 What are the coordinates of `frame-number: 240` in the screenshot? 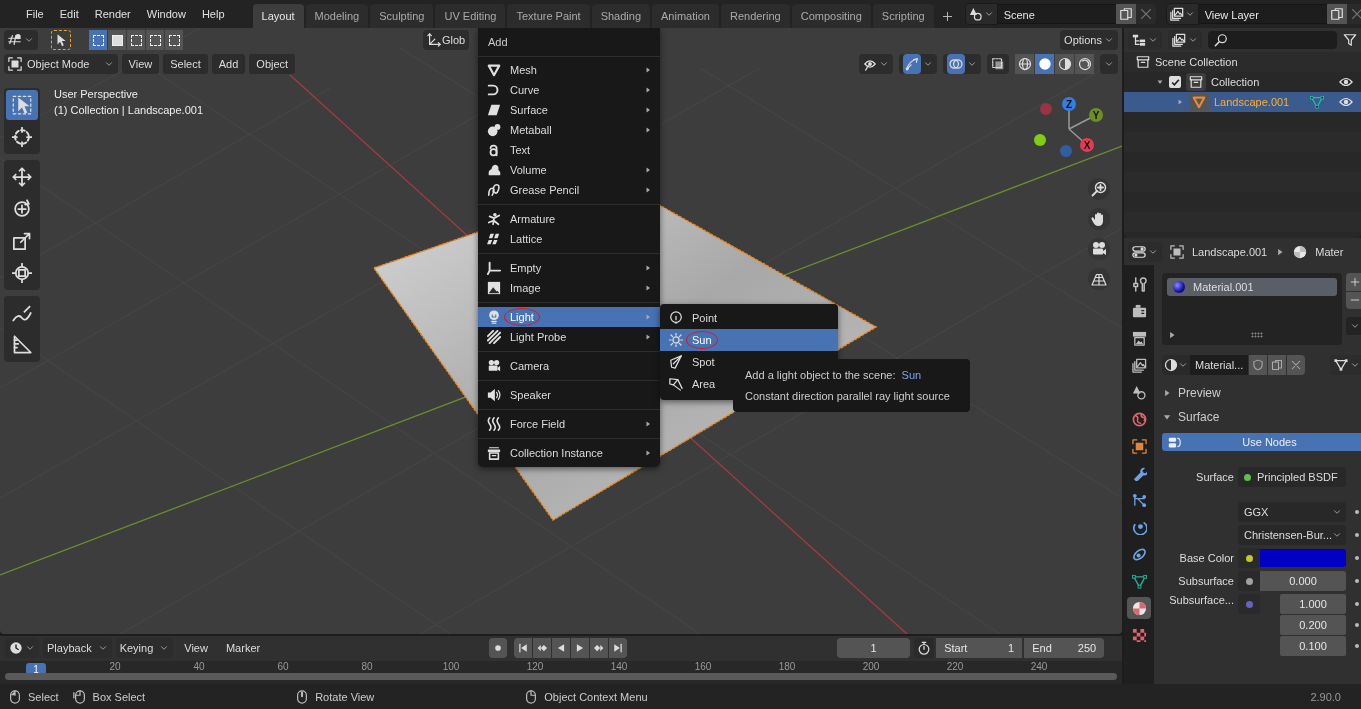 It's located at (1039, 666).